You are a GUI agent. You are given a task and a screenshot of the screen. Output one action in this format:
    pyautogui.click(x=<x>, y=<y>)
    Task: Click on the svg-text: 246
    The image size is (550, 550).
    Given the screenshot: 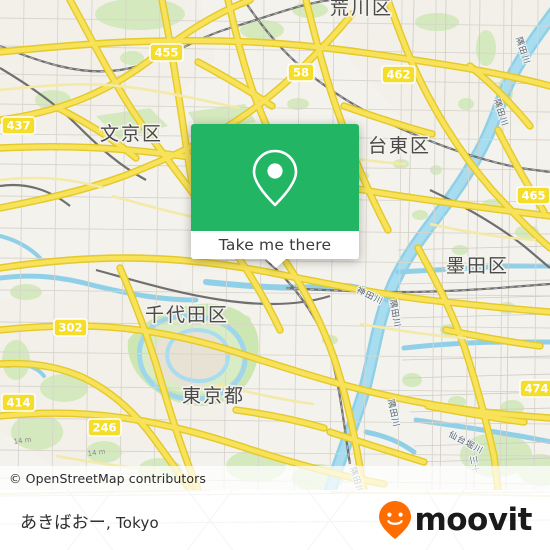 What is the action you would take?
    pyautogui.click(x=104, y=428)
    